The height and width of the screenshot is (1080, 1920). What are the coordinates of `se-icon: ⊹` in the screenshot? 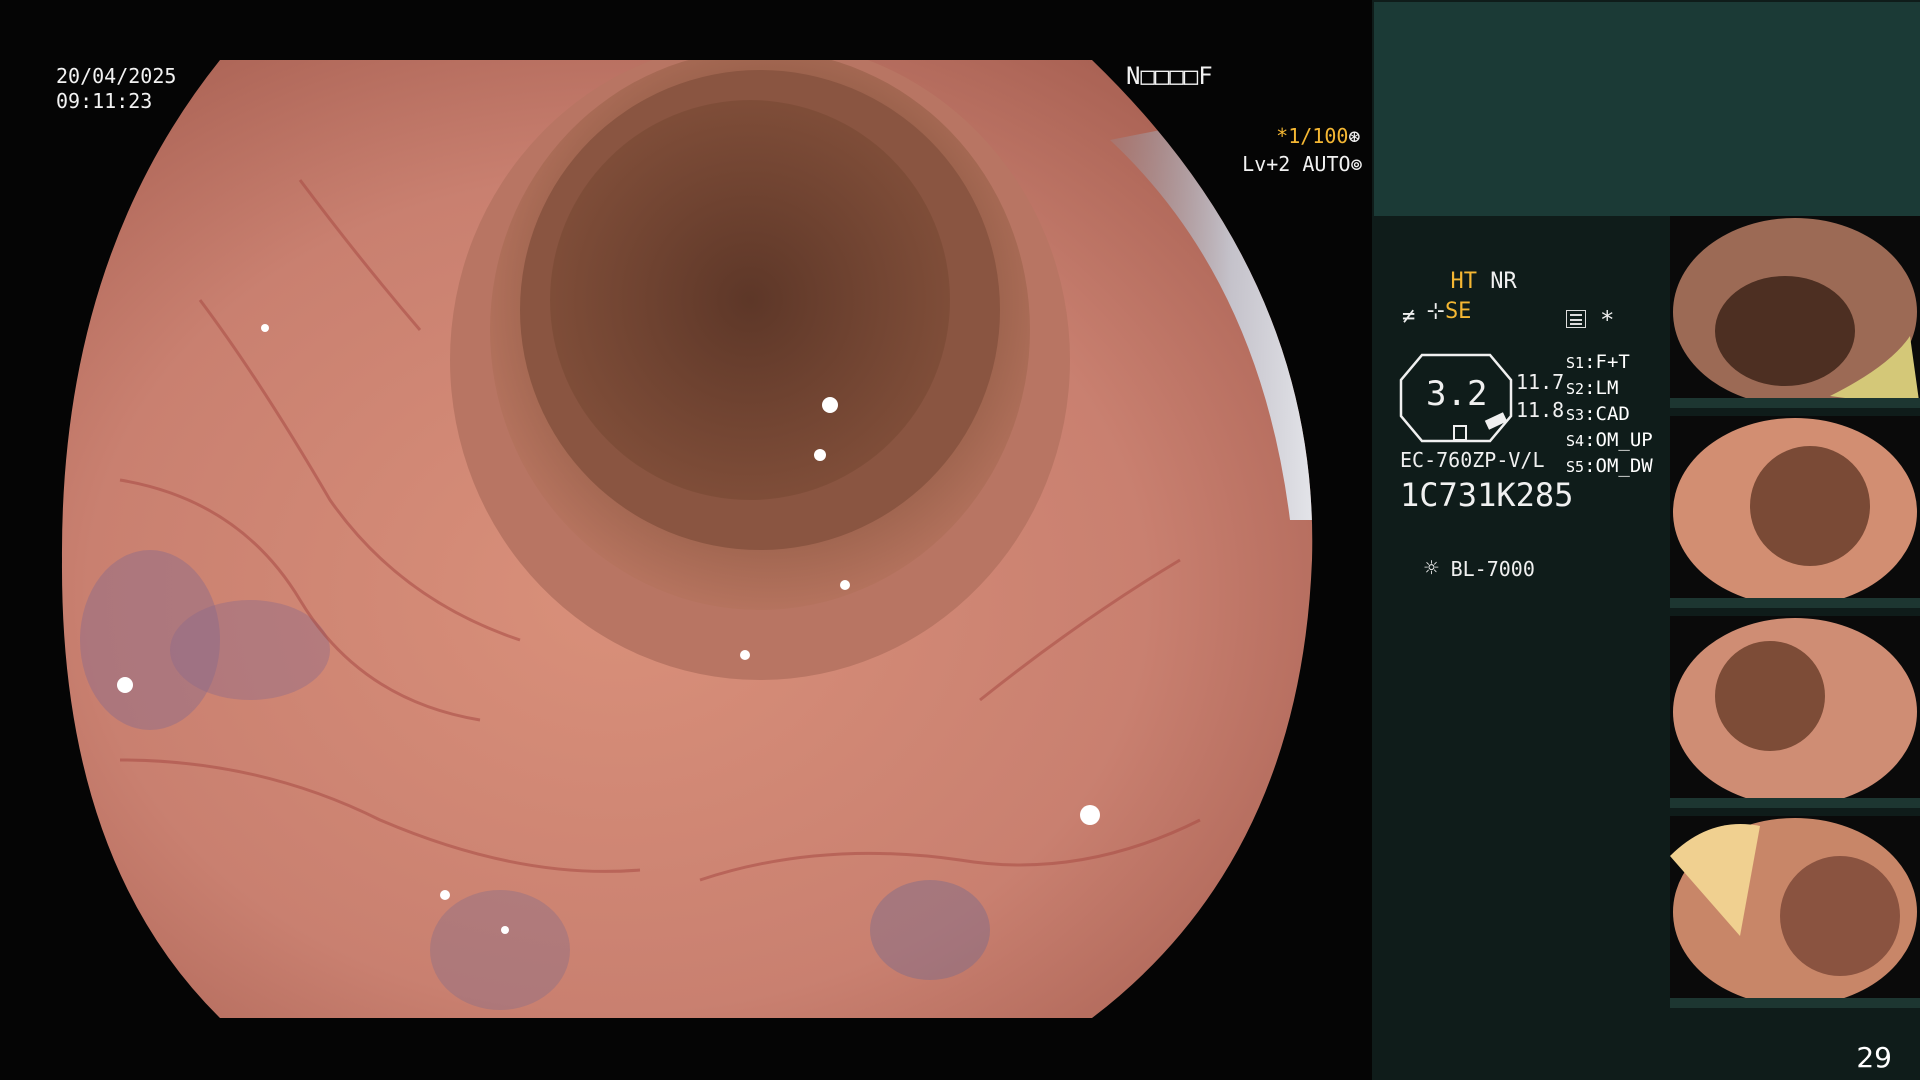 It's located at (1435, 311).